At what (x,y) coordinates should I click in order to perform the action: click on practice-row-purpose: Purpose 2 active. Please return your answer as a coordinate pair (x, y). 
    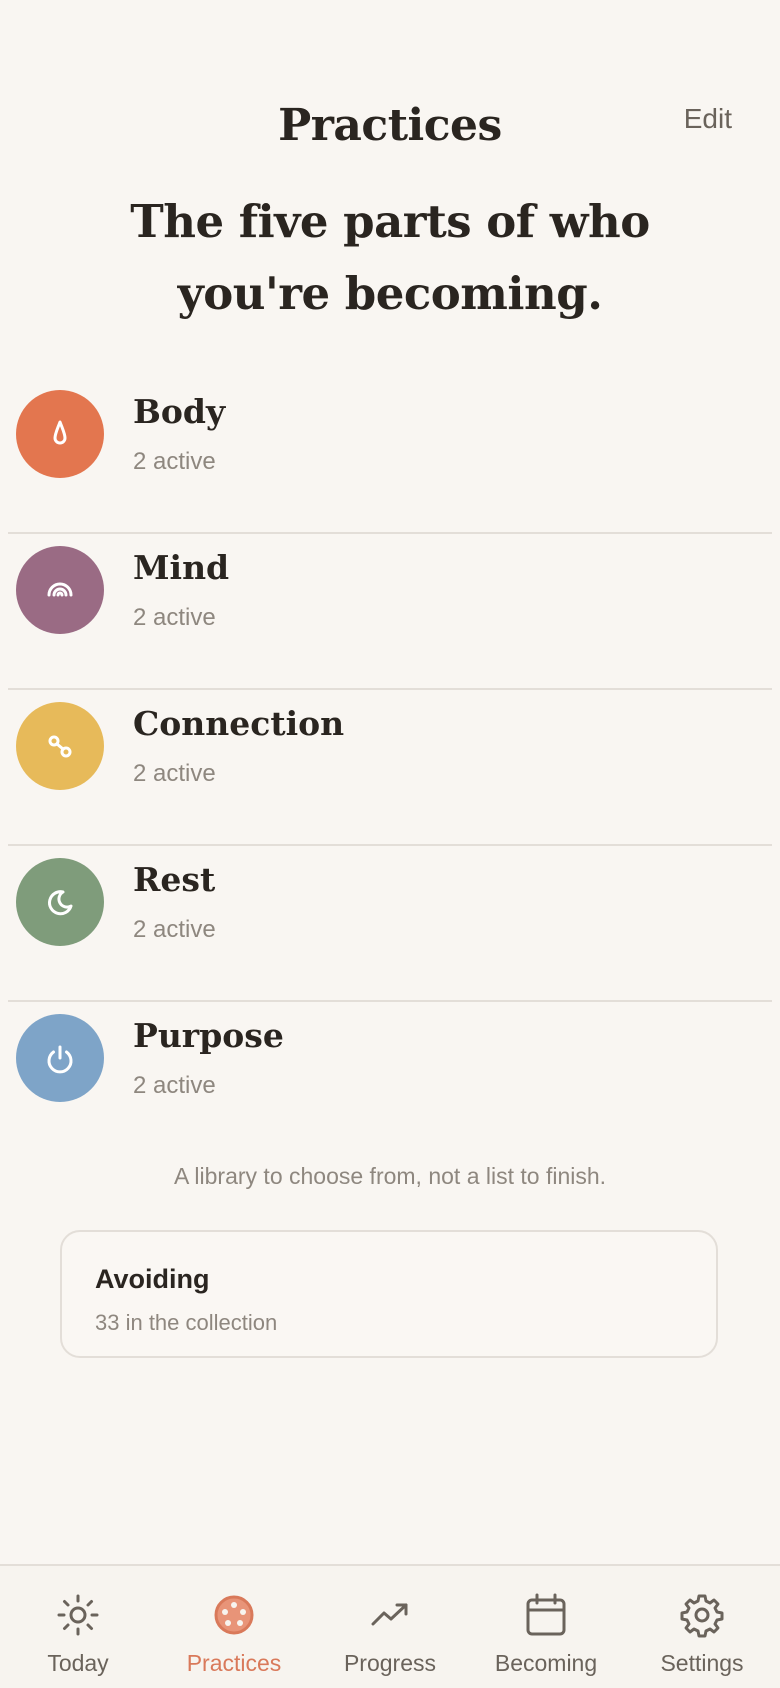
    Looking at the image, I should click on (390, 1080).